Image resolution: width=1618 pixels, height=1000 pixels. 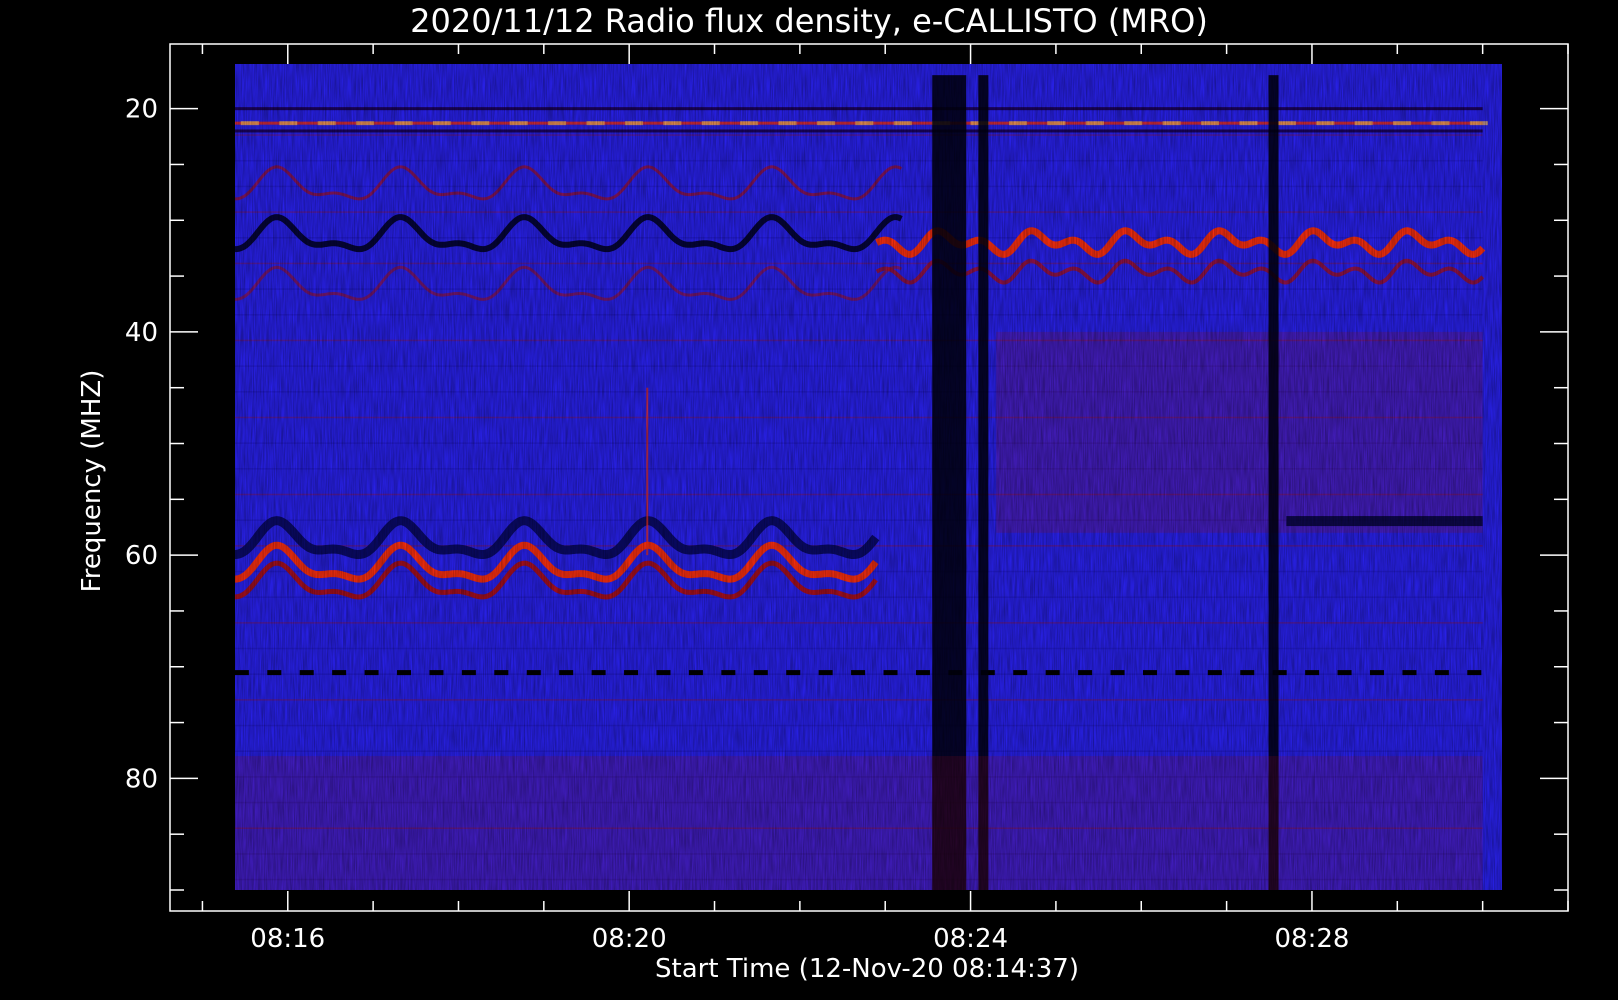 I want to click on x-tick-label: 08:28, so click(x=1311, y=939).